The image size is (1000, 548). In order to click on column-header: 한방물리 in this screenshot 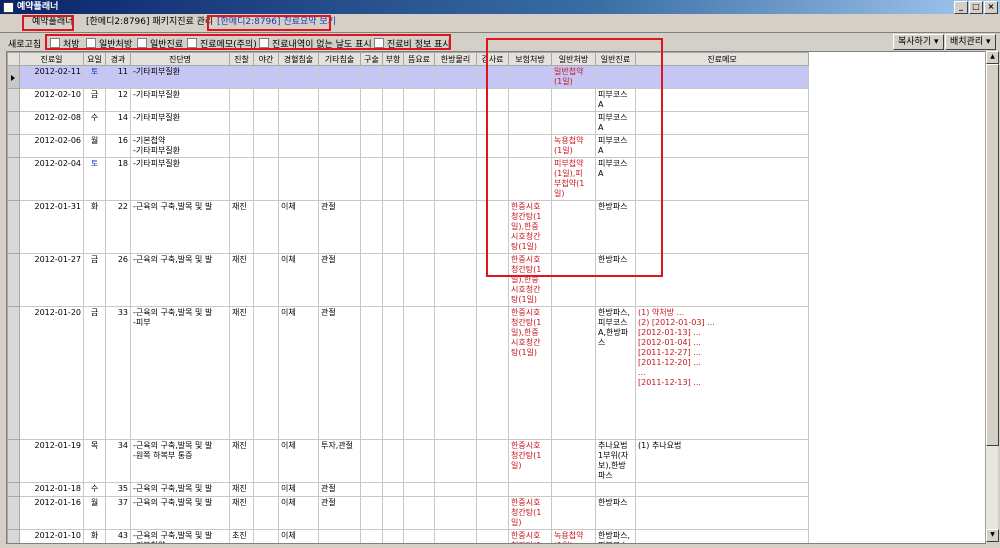, I will do `click(455, 59)`.